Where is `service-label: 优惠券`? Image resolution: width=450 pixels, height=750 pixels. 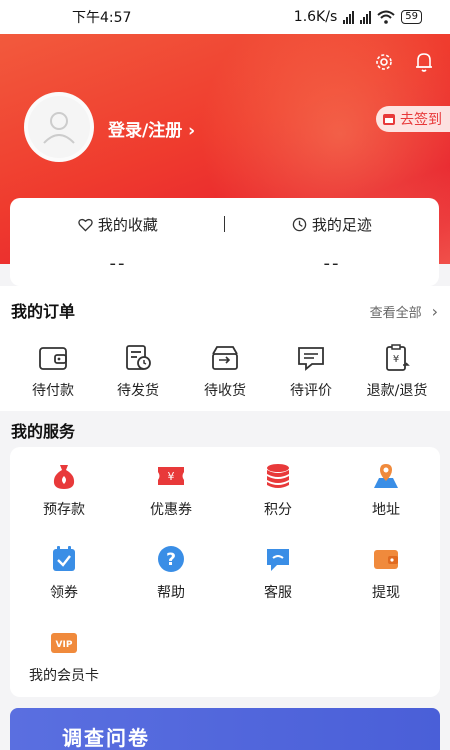 service-label: 优惠券 is located at coordinates (171, 510).